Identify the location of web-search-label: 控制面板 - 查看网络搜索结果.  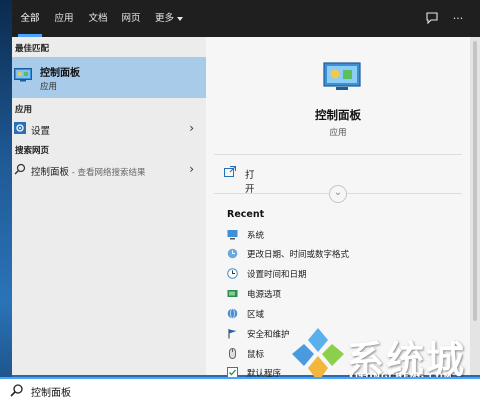
(88, 172).